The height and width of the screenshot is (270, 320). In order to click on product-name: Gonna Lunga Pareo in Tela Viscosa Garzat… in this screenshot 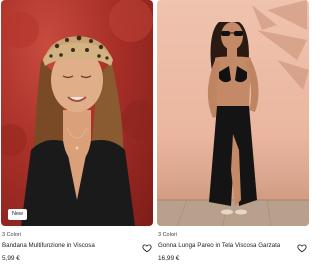, I will do `click(219, 245)`.